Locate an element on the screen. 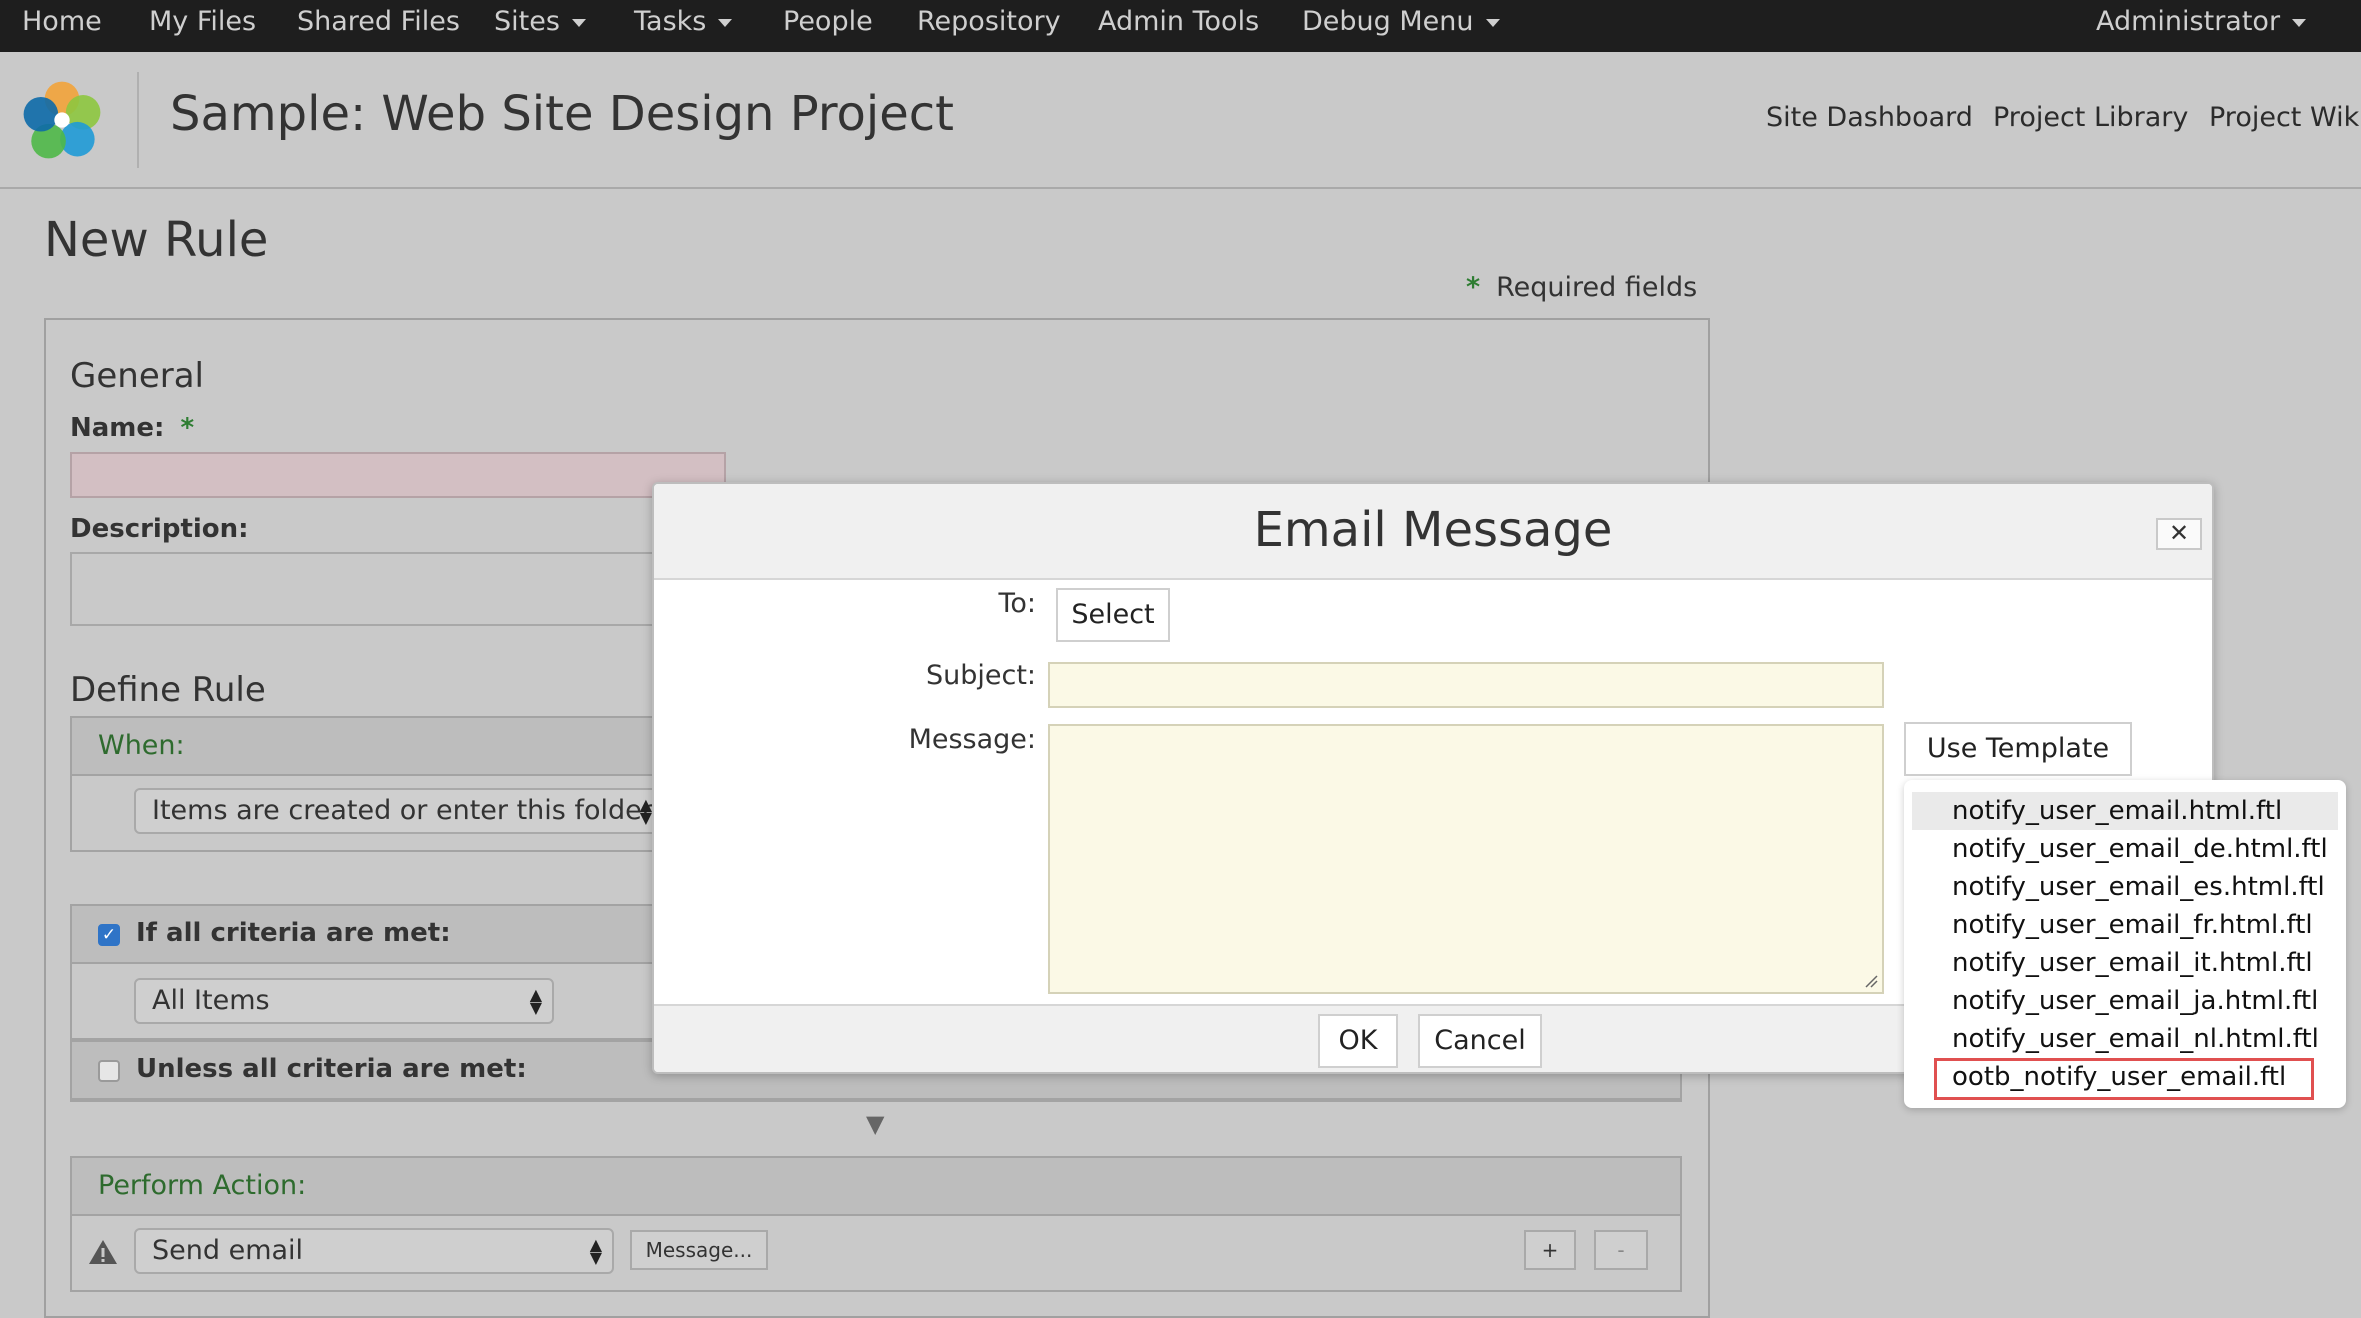  to-label: To: is located at coordinates (1017, 603).